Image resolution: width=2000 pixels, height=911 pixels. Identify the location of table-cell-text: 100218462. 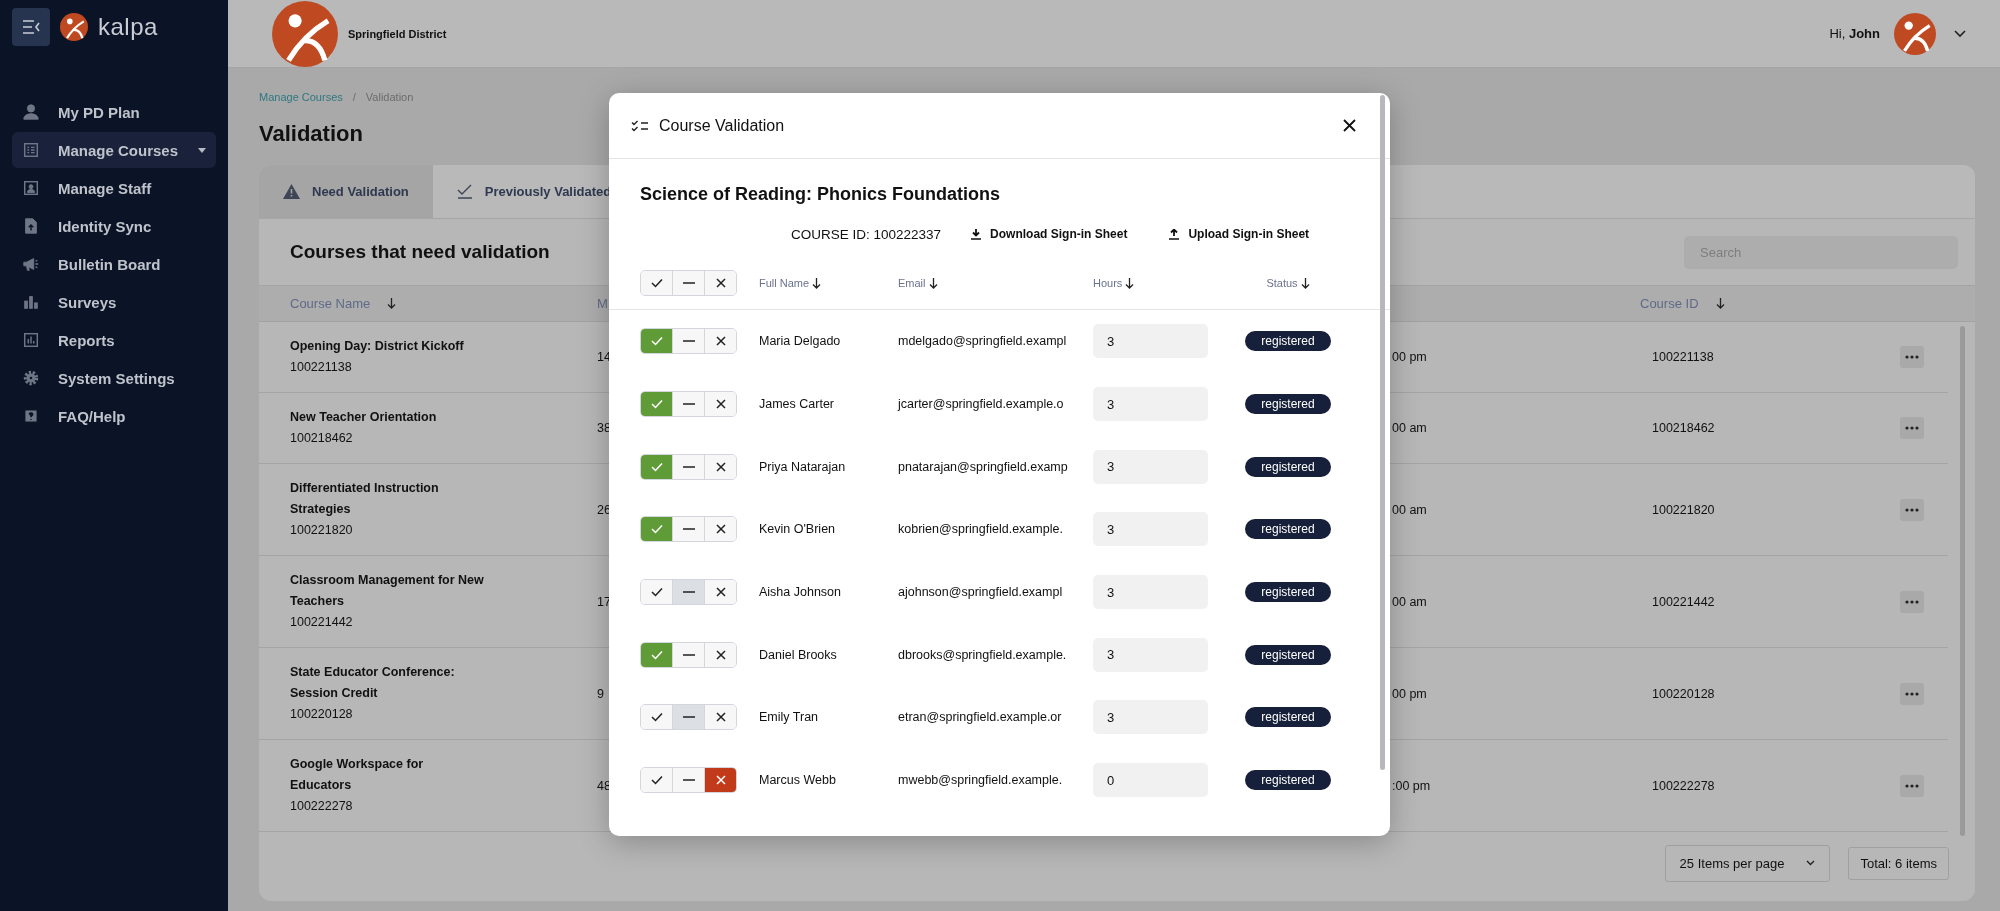
(1683, 428).